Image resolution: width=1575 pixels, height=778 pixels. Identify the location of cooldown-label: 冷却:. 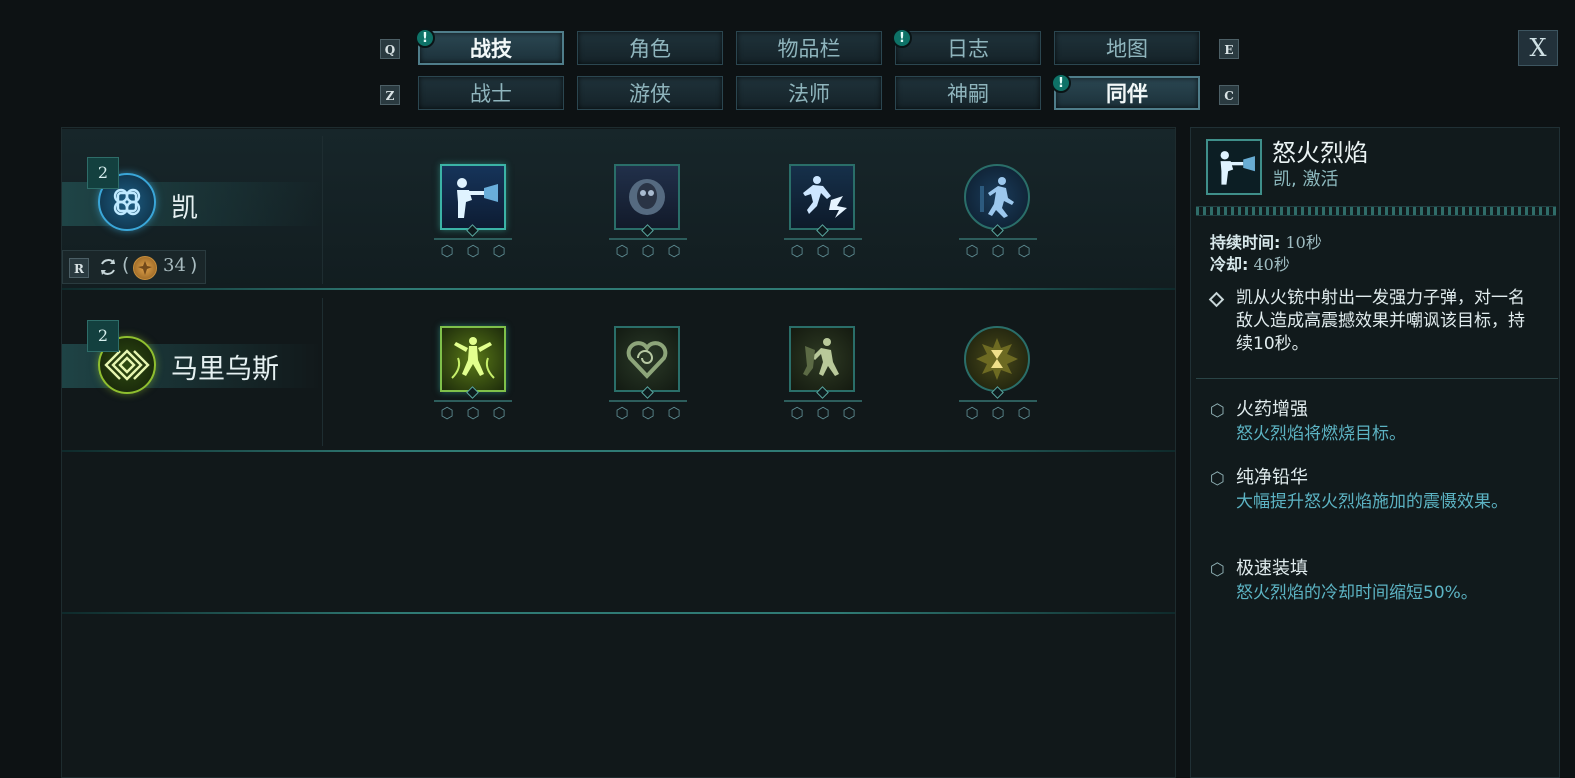
(1229, 264).